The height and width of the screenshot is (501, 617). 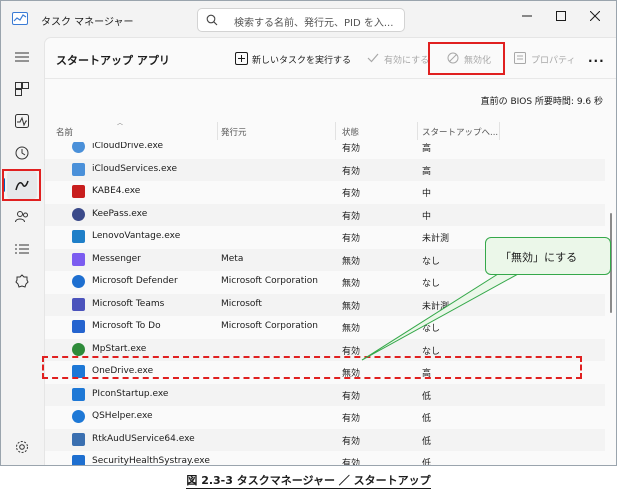 I want to click on annotation-callout: 「無効」にする, so click(x=548, y=256).